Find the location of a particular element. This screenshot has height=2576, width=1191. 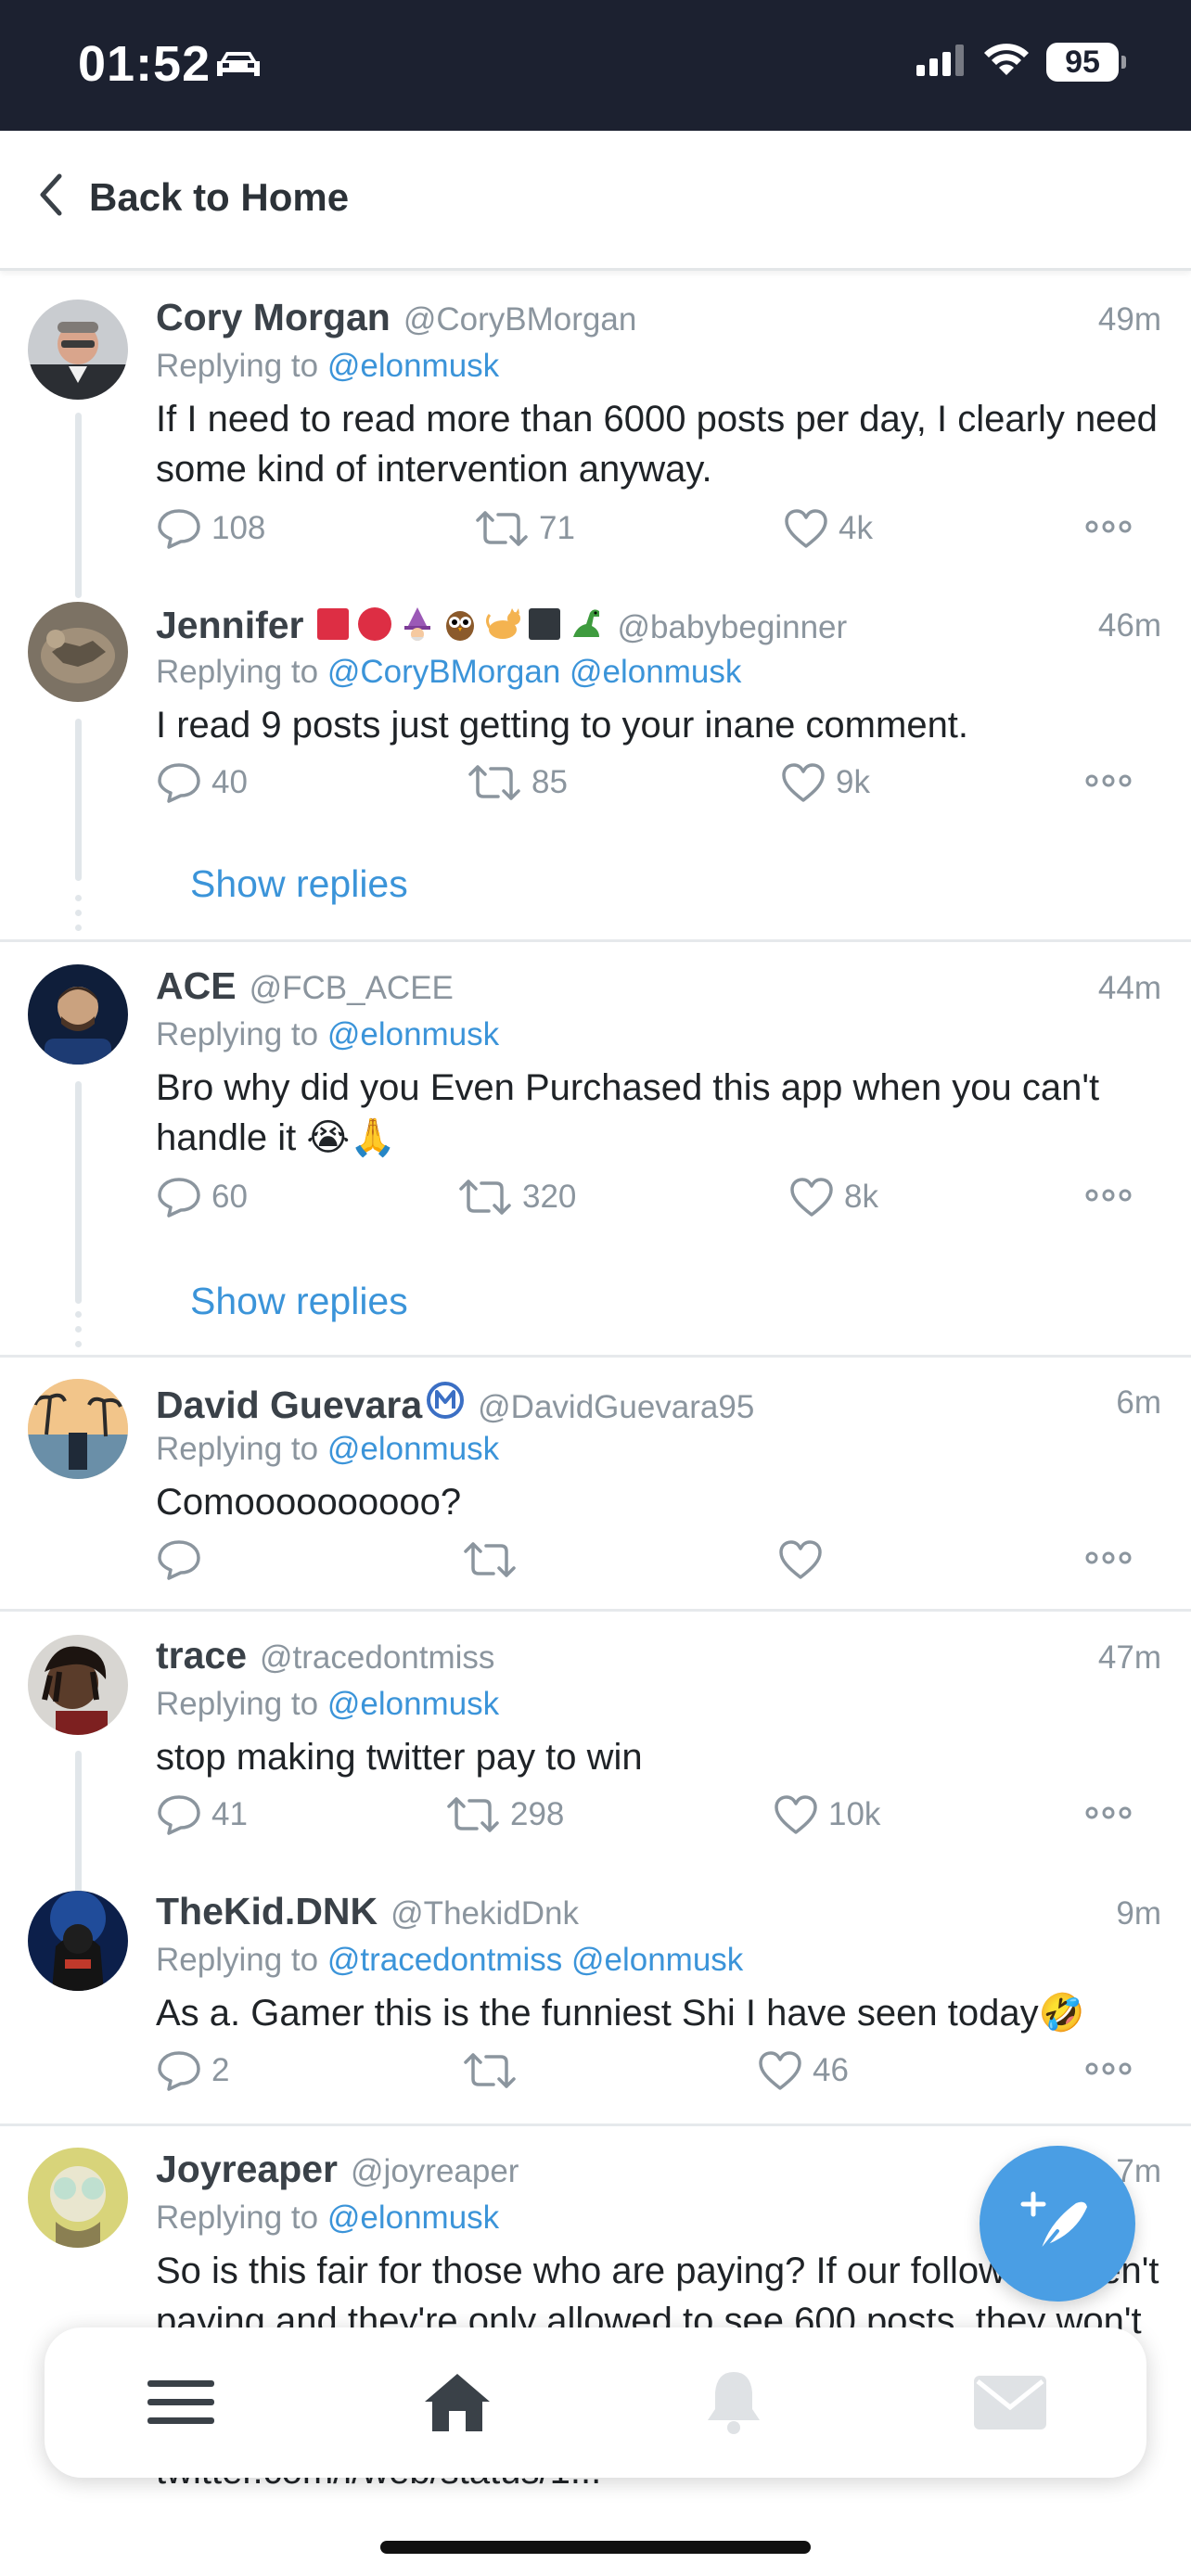

like-button: 4k is located at coordinates (828, 528).